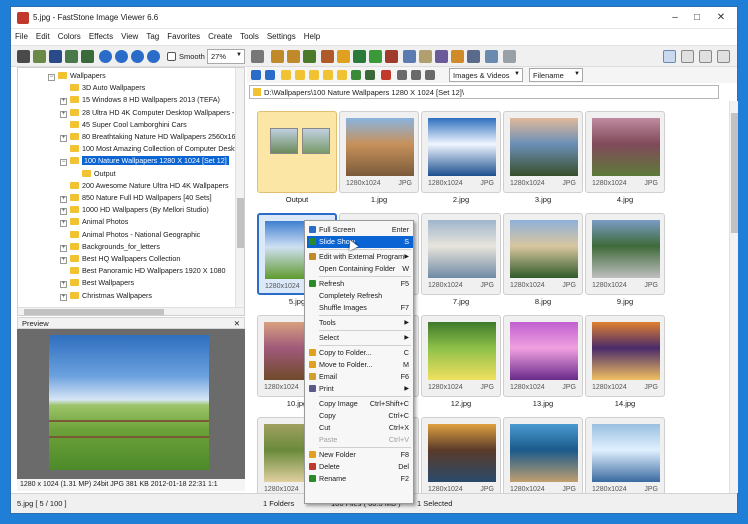 This screenshot has height=524, width=748. I want to click on tree-item: +850 Nature Full HD Wallpapers [40 Sets], so click(136, 198).